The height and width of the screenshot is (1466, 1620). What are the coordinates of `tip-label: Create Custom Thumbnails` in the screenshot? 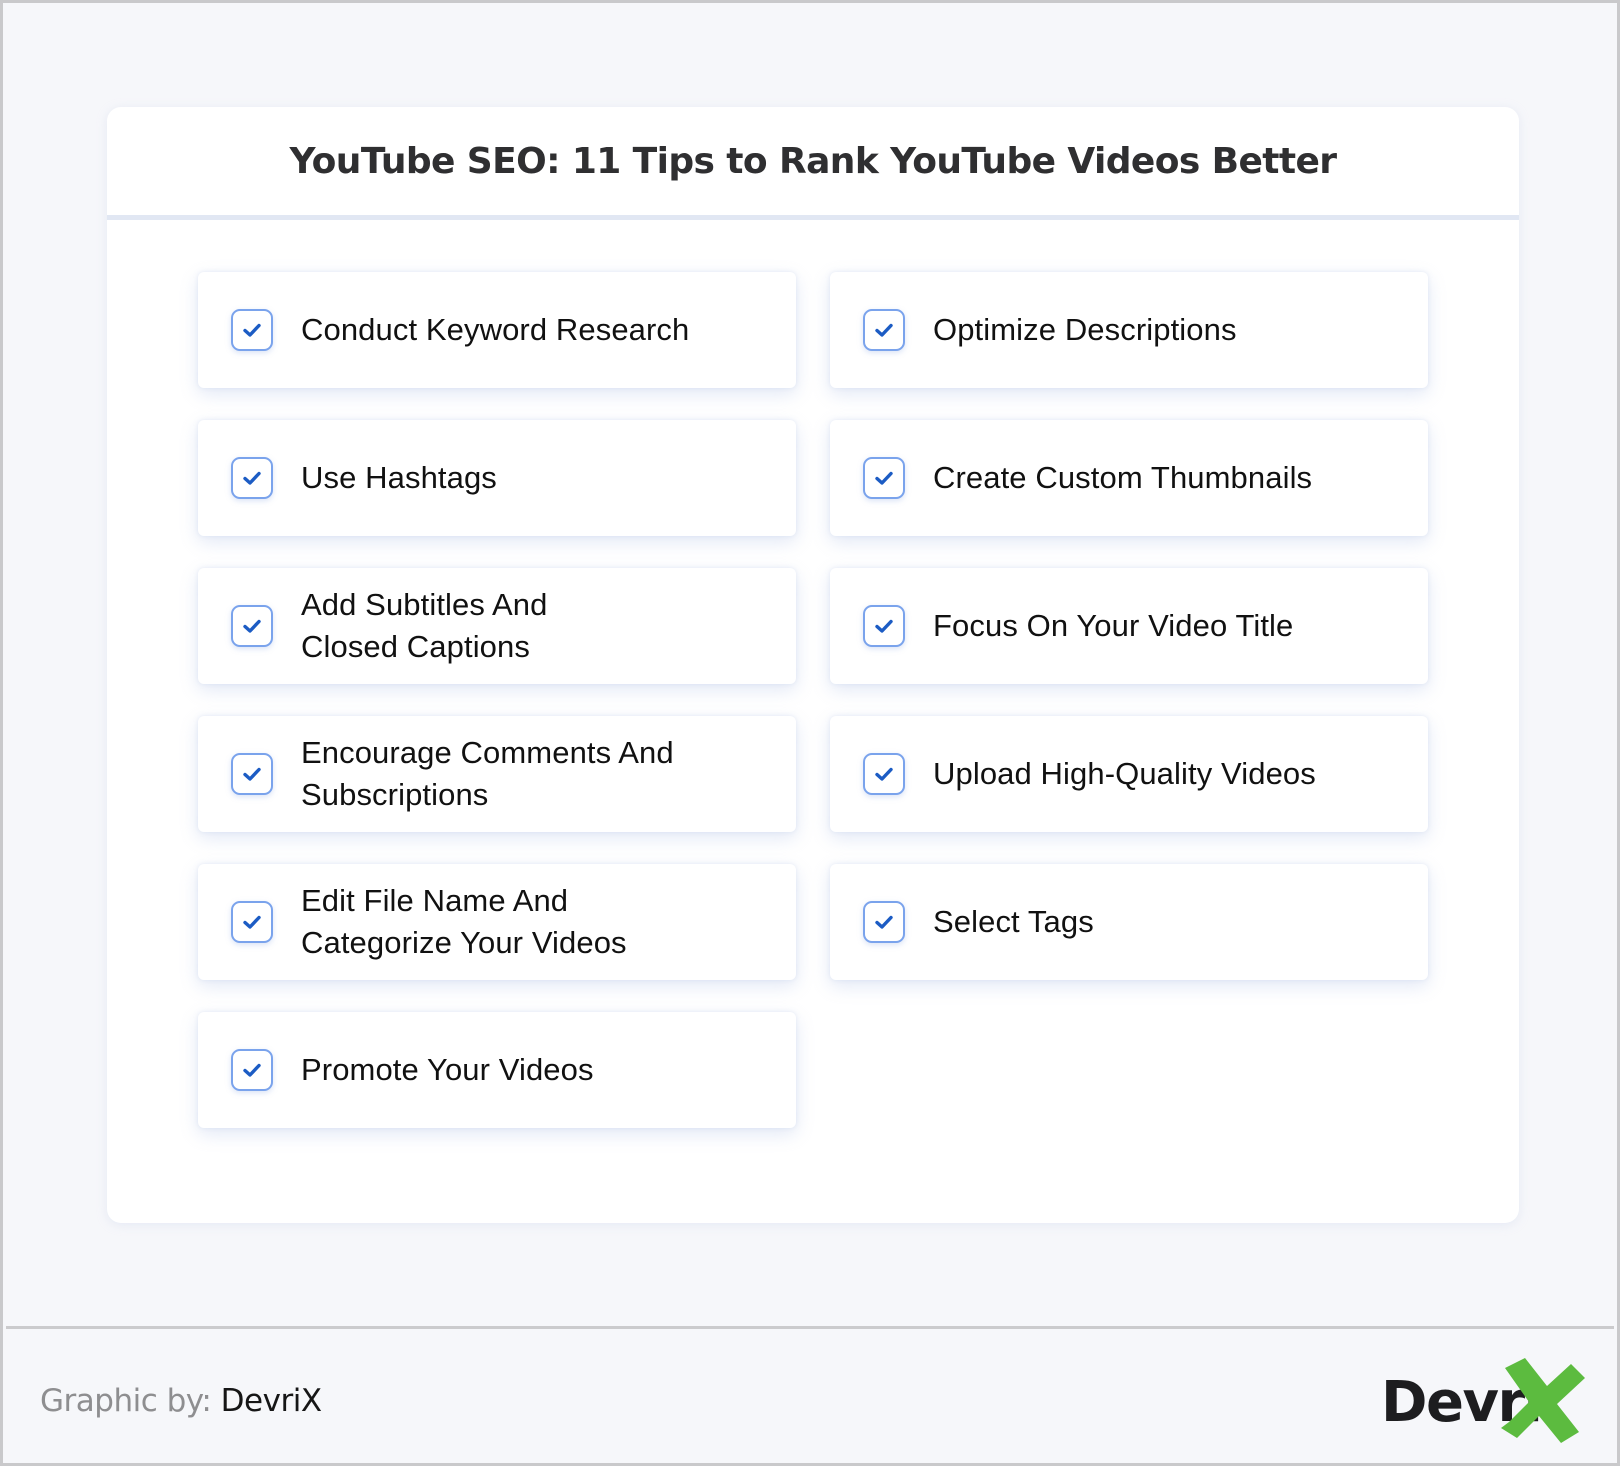 It's located at (1123, 477).